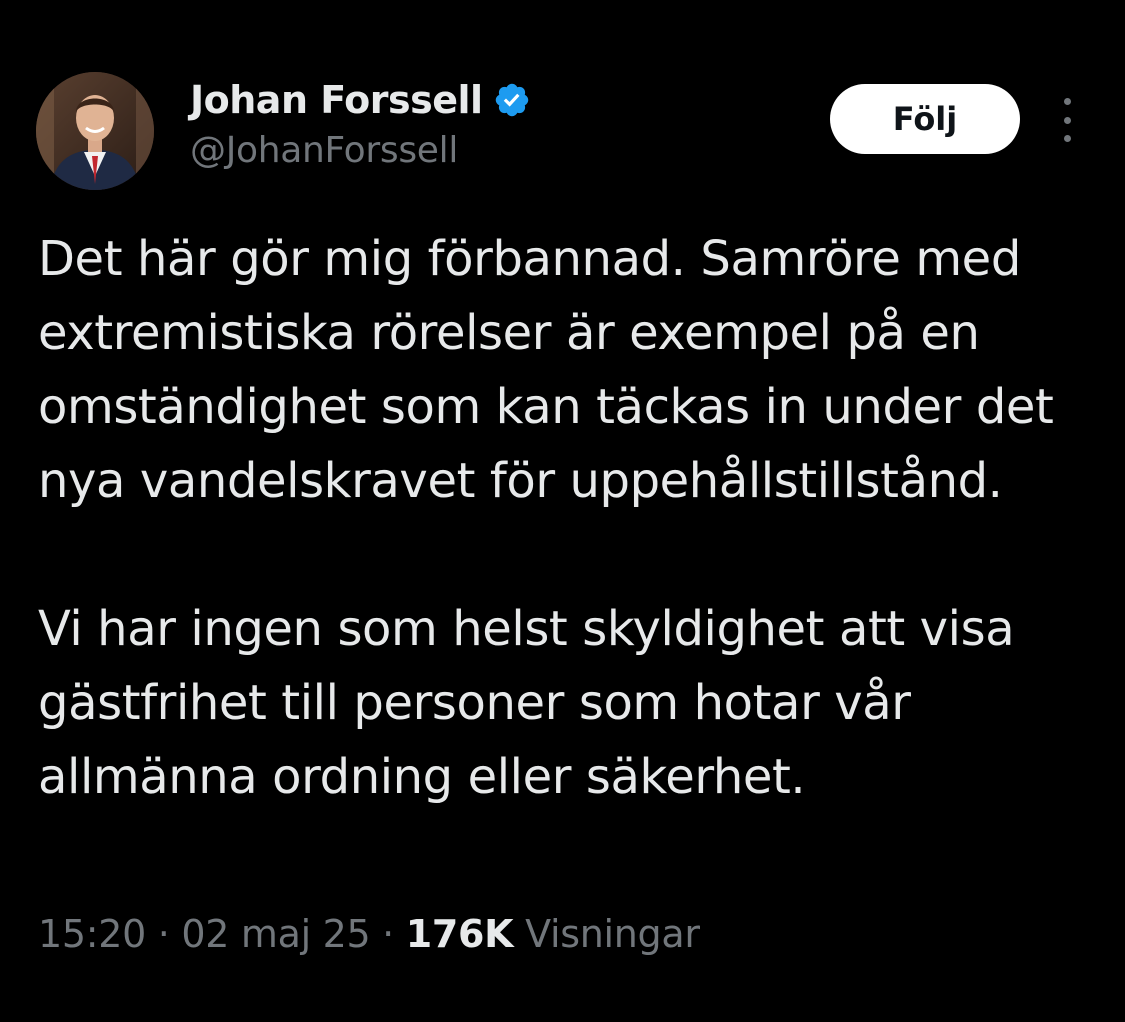  I want to click on tweet-meta: 15:20 · 02 maj 25 · 176K Visningar, so click(369, 934).